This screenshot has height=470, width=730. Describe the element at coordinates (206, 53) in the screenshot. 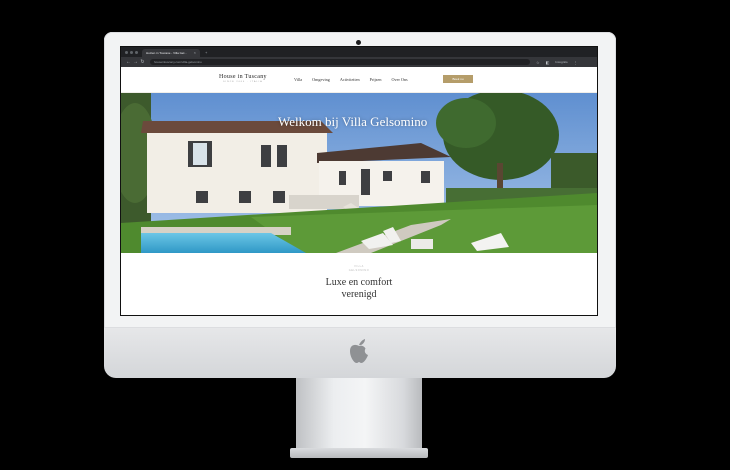

I see `new-tab-icon: +` at that location.